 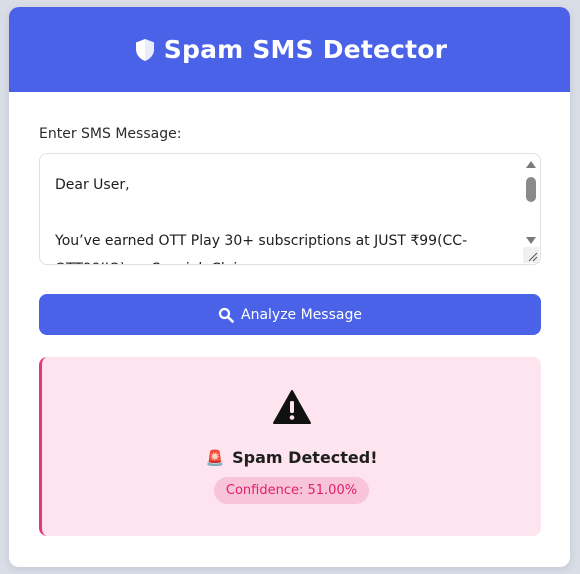 I want to click on page-title: Spam SMS Detector, so click(x=305, y=49).